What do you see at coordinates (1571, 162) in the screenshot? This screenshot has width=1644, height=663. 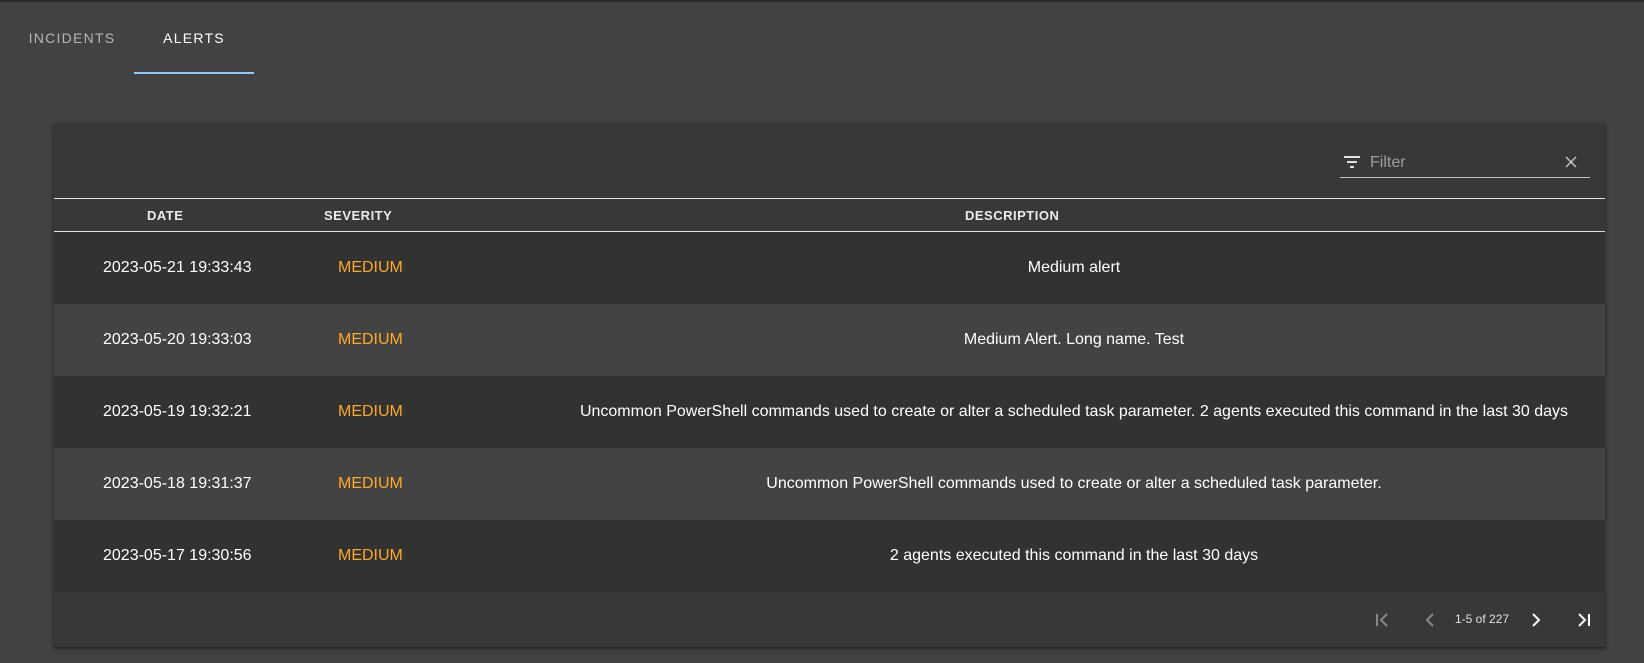 I see `close-icon` at bounding box center [1571, 162].